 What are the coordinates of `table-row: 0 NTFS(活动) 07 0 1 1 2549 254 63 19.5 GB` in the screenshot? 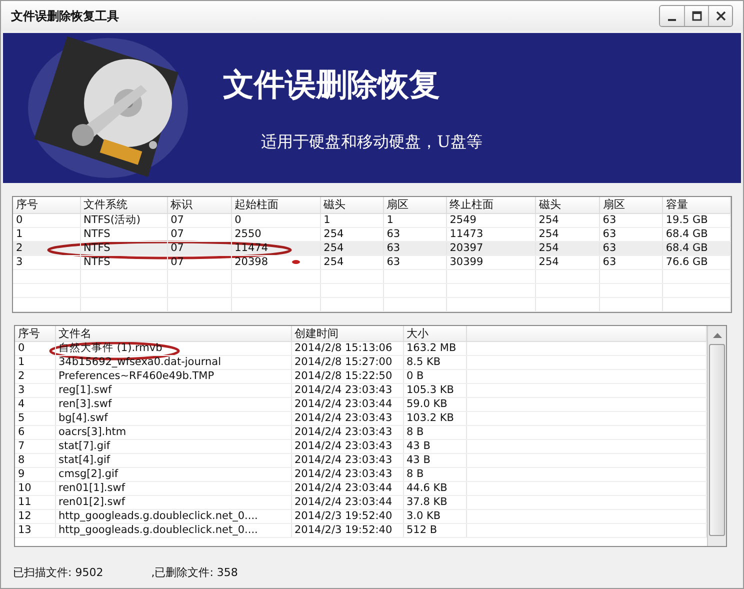 It's located at (371, 220).